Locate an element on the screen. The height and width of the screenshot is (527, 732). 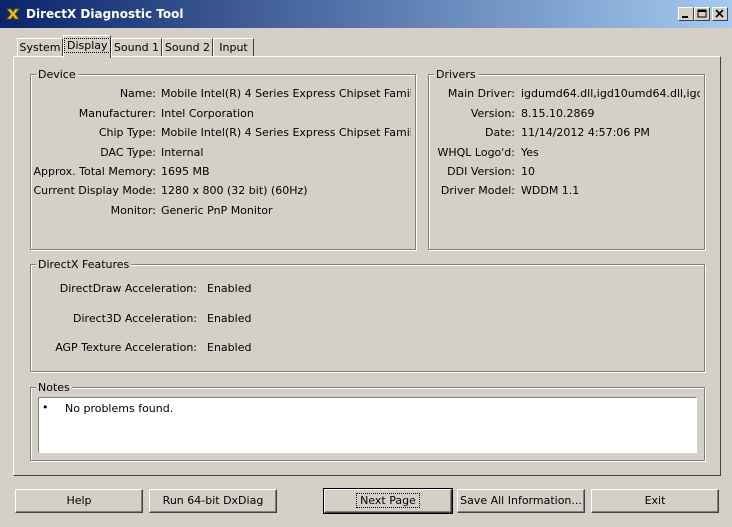
main-driver-value: igdumd64.dll,igd10umd64.dll,igdumd› is located at coordinates (610, 93).